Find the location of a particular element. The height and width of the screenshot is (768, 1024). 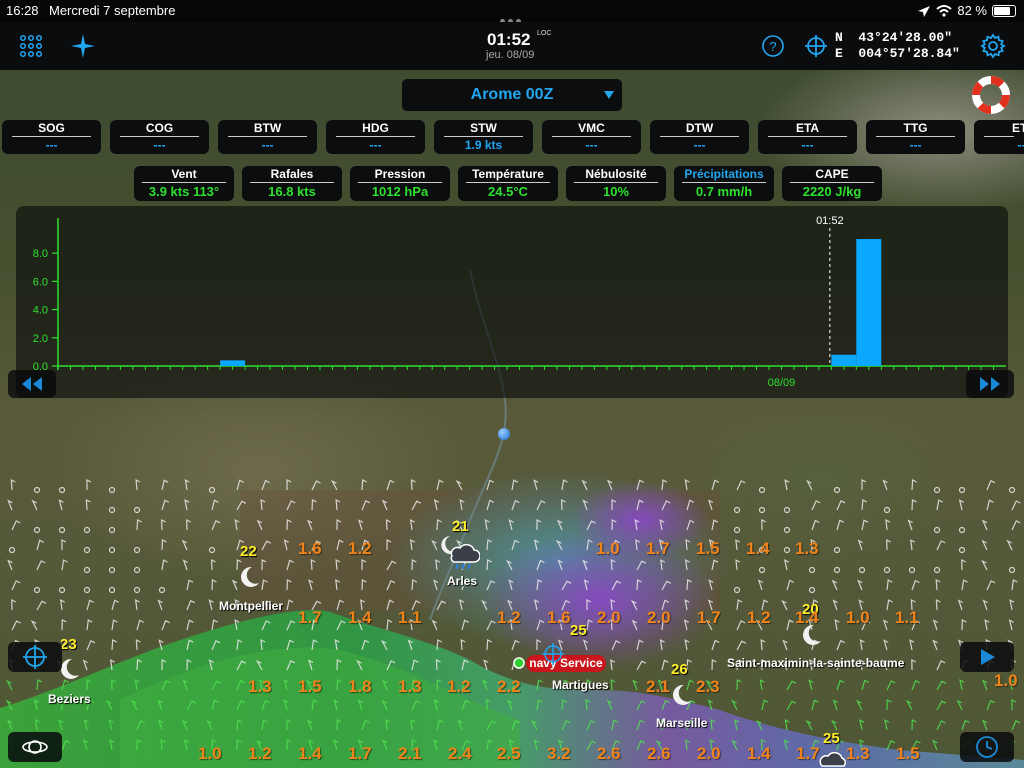

weather-cell-value: 3.9 kts 113° is located at coordinates (184, 191).